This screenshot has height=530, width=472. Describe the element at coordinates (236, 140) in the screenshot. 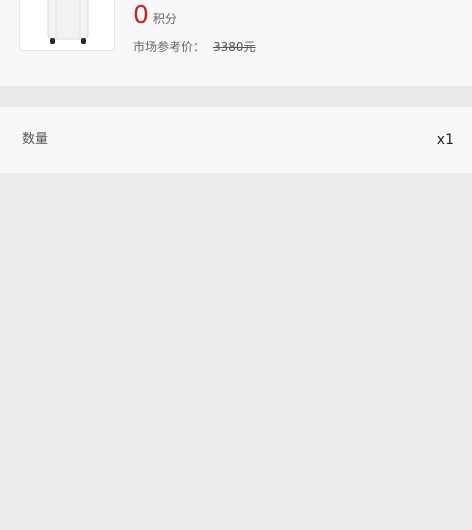

I see `quantity-row: 数量 x1` at that location.